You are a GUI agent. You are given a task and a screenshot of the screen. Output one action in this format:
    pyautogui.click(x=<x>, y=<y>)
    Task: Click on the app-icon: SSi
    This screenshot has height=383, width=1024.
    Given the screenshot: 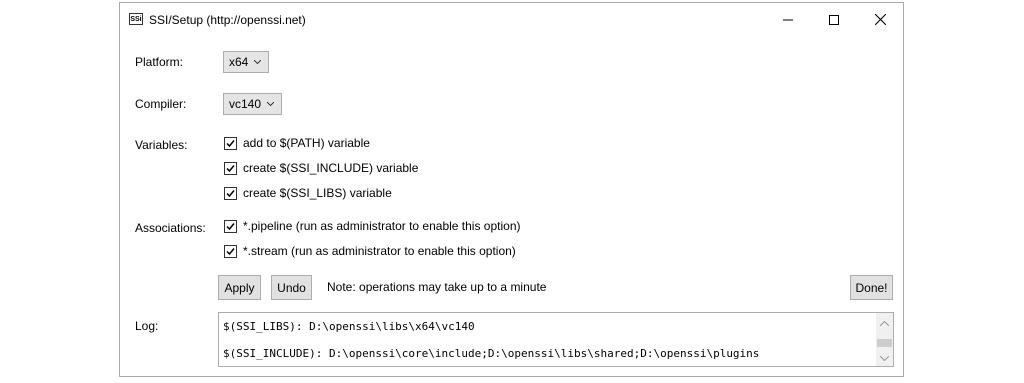 What is the action you would take?
    pyautogui.click(x=136, y=19)
    